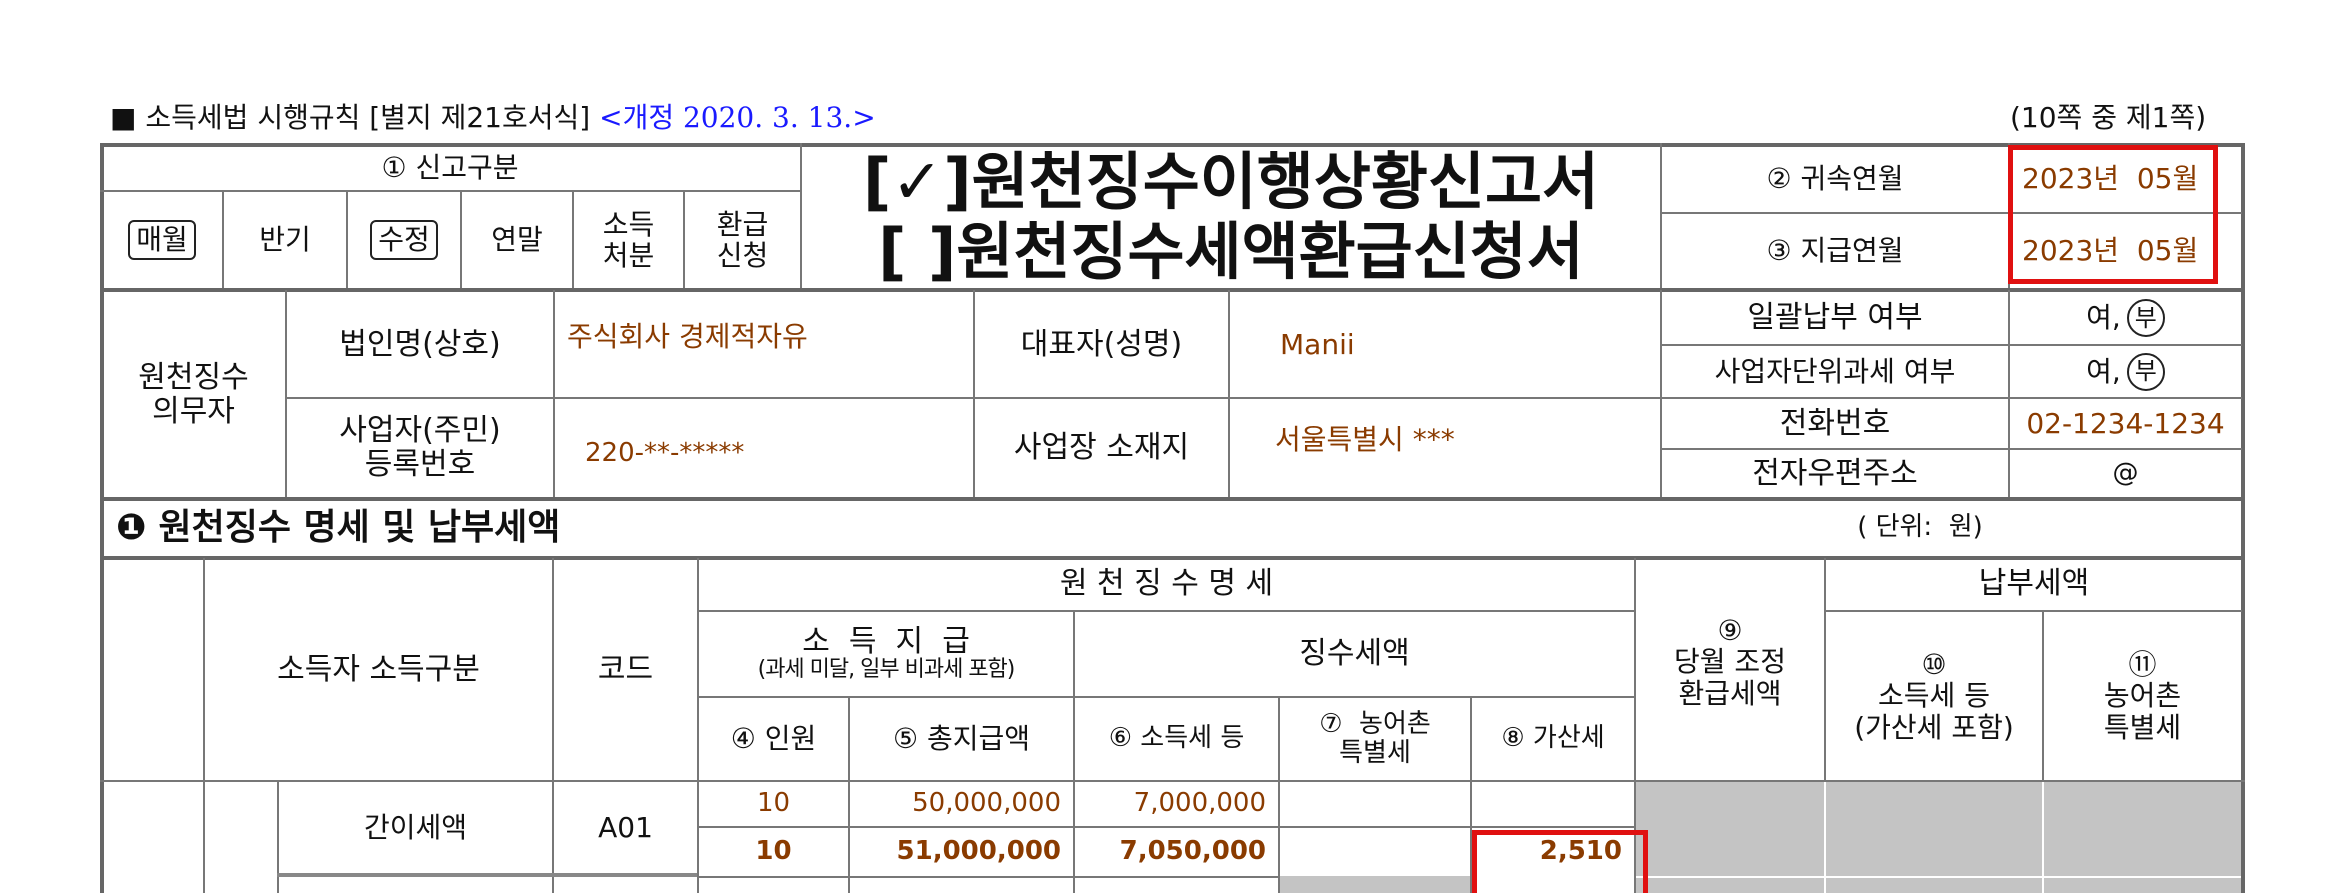 This screenshot has width=2338, height=893. What do you see at coordinates (1553, 738) in the screenshot?
I see `col8-header: ⑧ 가산세` at bounding box center [1553, 738].